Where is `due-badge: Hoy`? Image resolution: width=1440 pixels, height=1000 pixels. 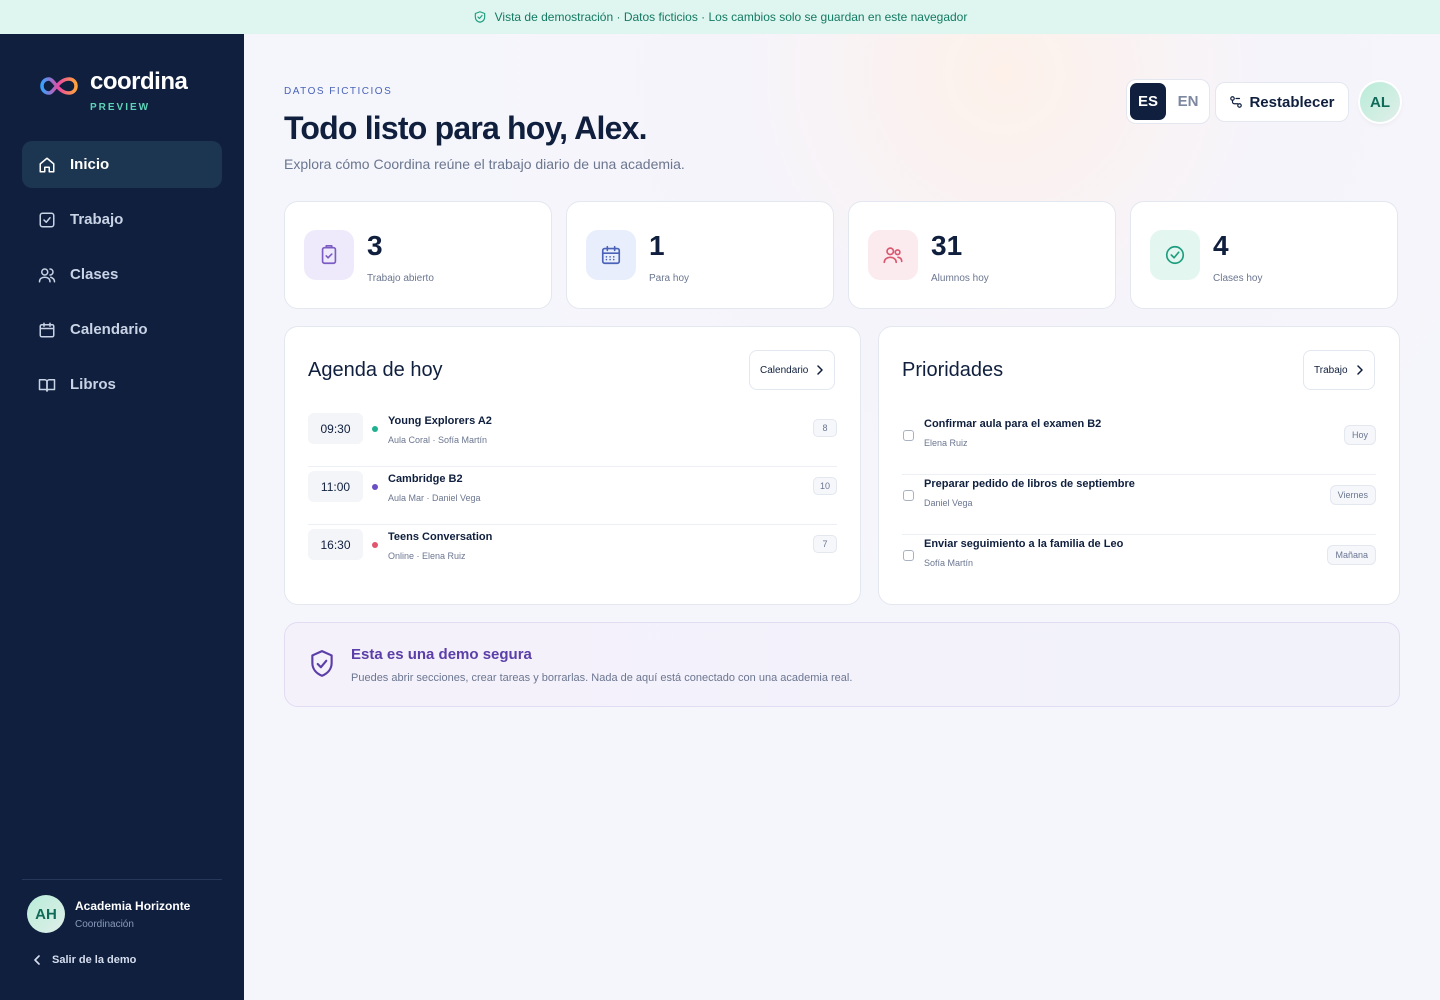
due-badge: Hoy is located at coordinates (1359, 435).